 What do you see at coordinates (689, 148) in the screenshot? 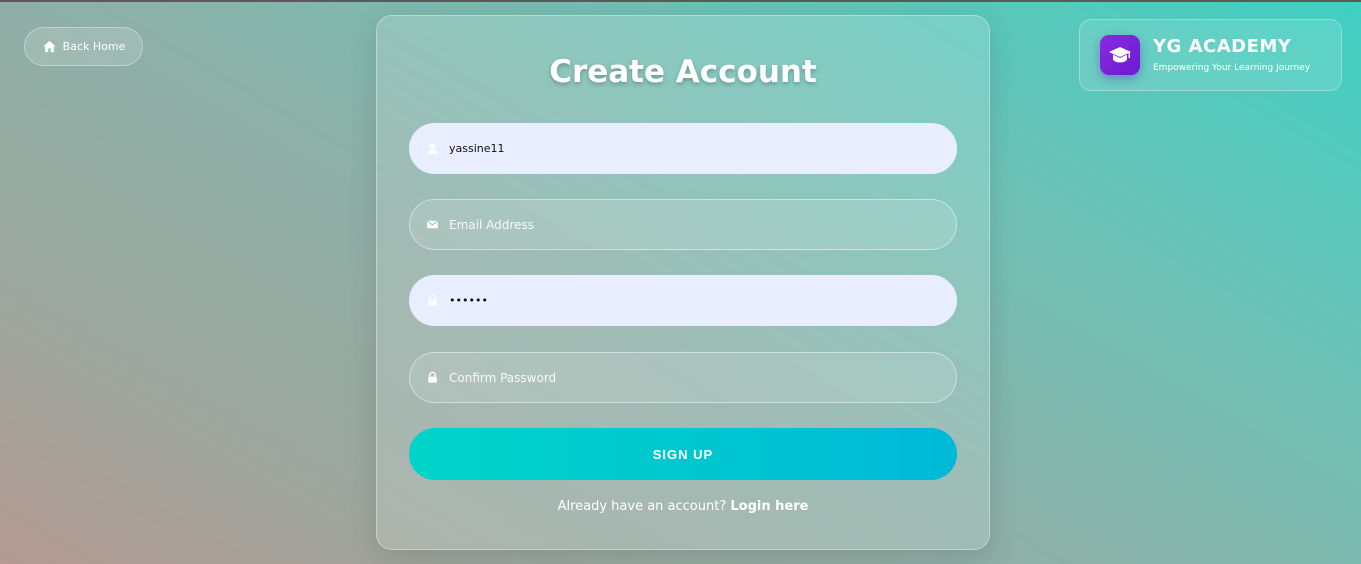
I see `username-input` at bounding box center [689, 148].